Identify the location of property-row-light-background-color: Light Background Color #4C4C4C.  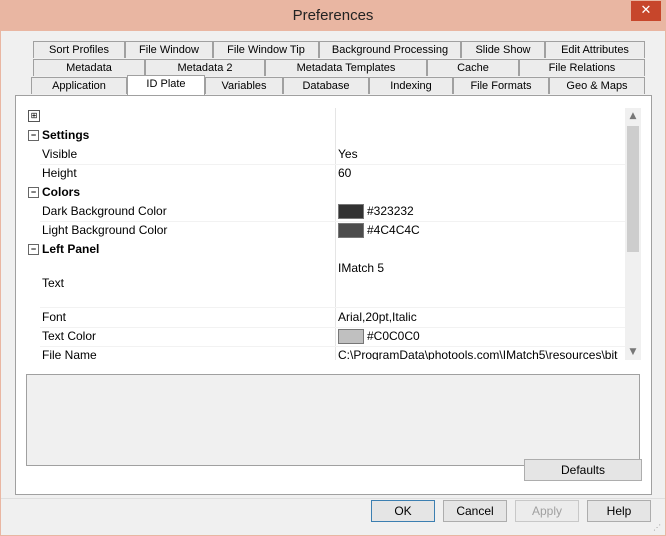
(327, 230).